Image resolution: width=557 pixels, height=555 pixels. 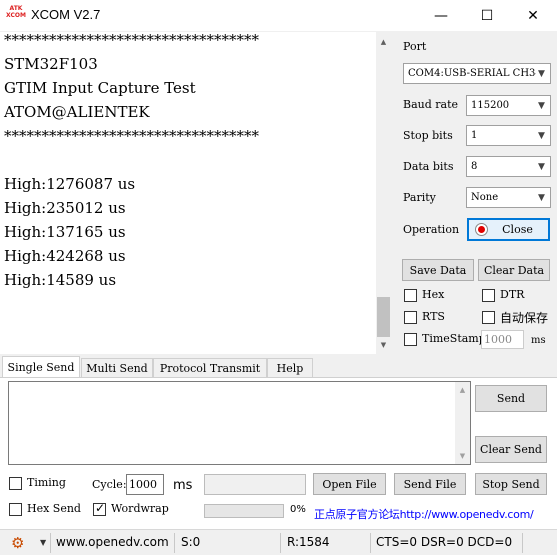 I want to click on send-file-button: Send File, so click(x=430, y=484).